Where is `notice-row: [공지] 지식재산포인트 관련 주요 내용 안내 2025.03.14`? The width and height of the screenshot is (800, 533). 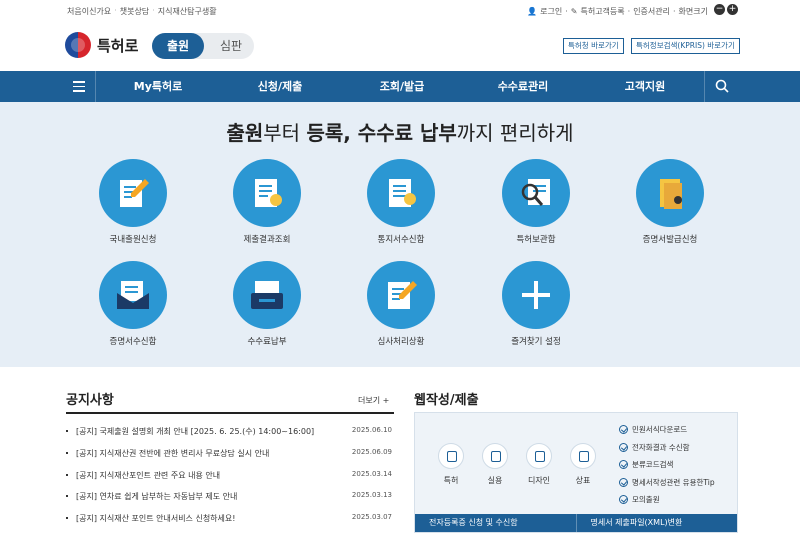
notice-row: [공지] 지식재산포인트 관련 주요 내용 안내 2025.03.14 is located at coordinates (230, 478).